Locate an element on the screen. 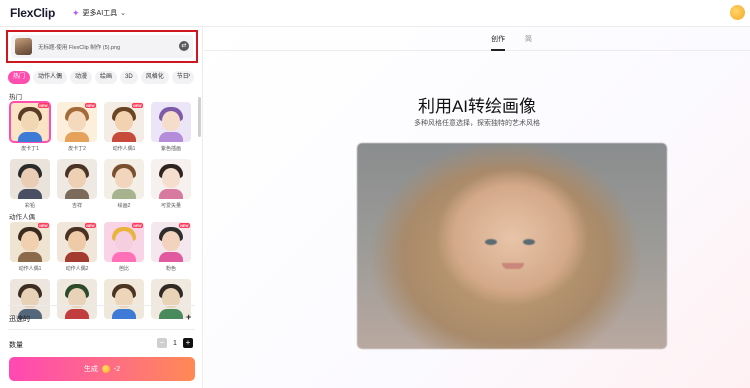  style-card-label: 吉祥 is located at coordinates (76, 206).